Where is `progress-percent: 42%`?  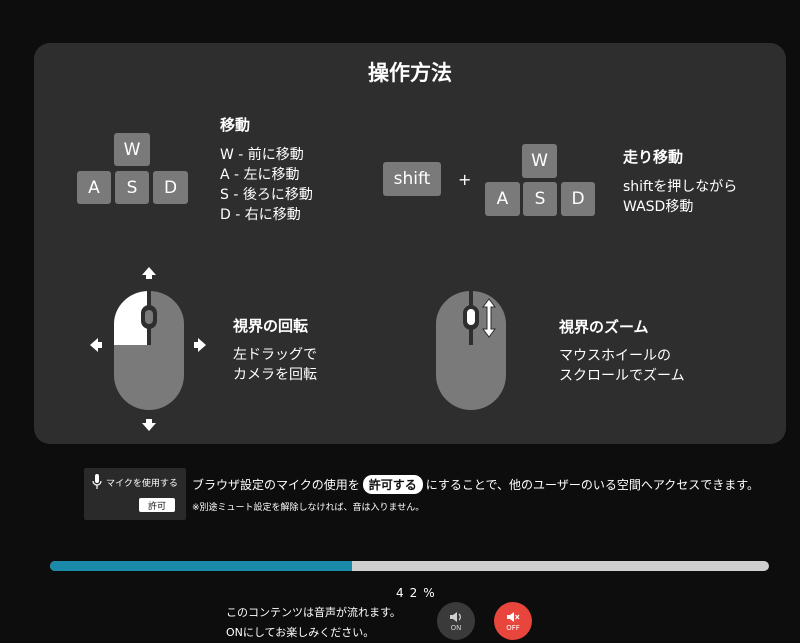
progress-percent: 42% is located at coordinates (418, 593).